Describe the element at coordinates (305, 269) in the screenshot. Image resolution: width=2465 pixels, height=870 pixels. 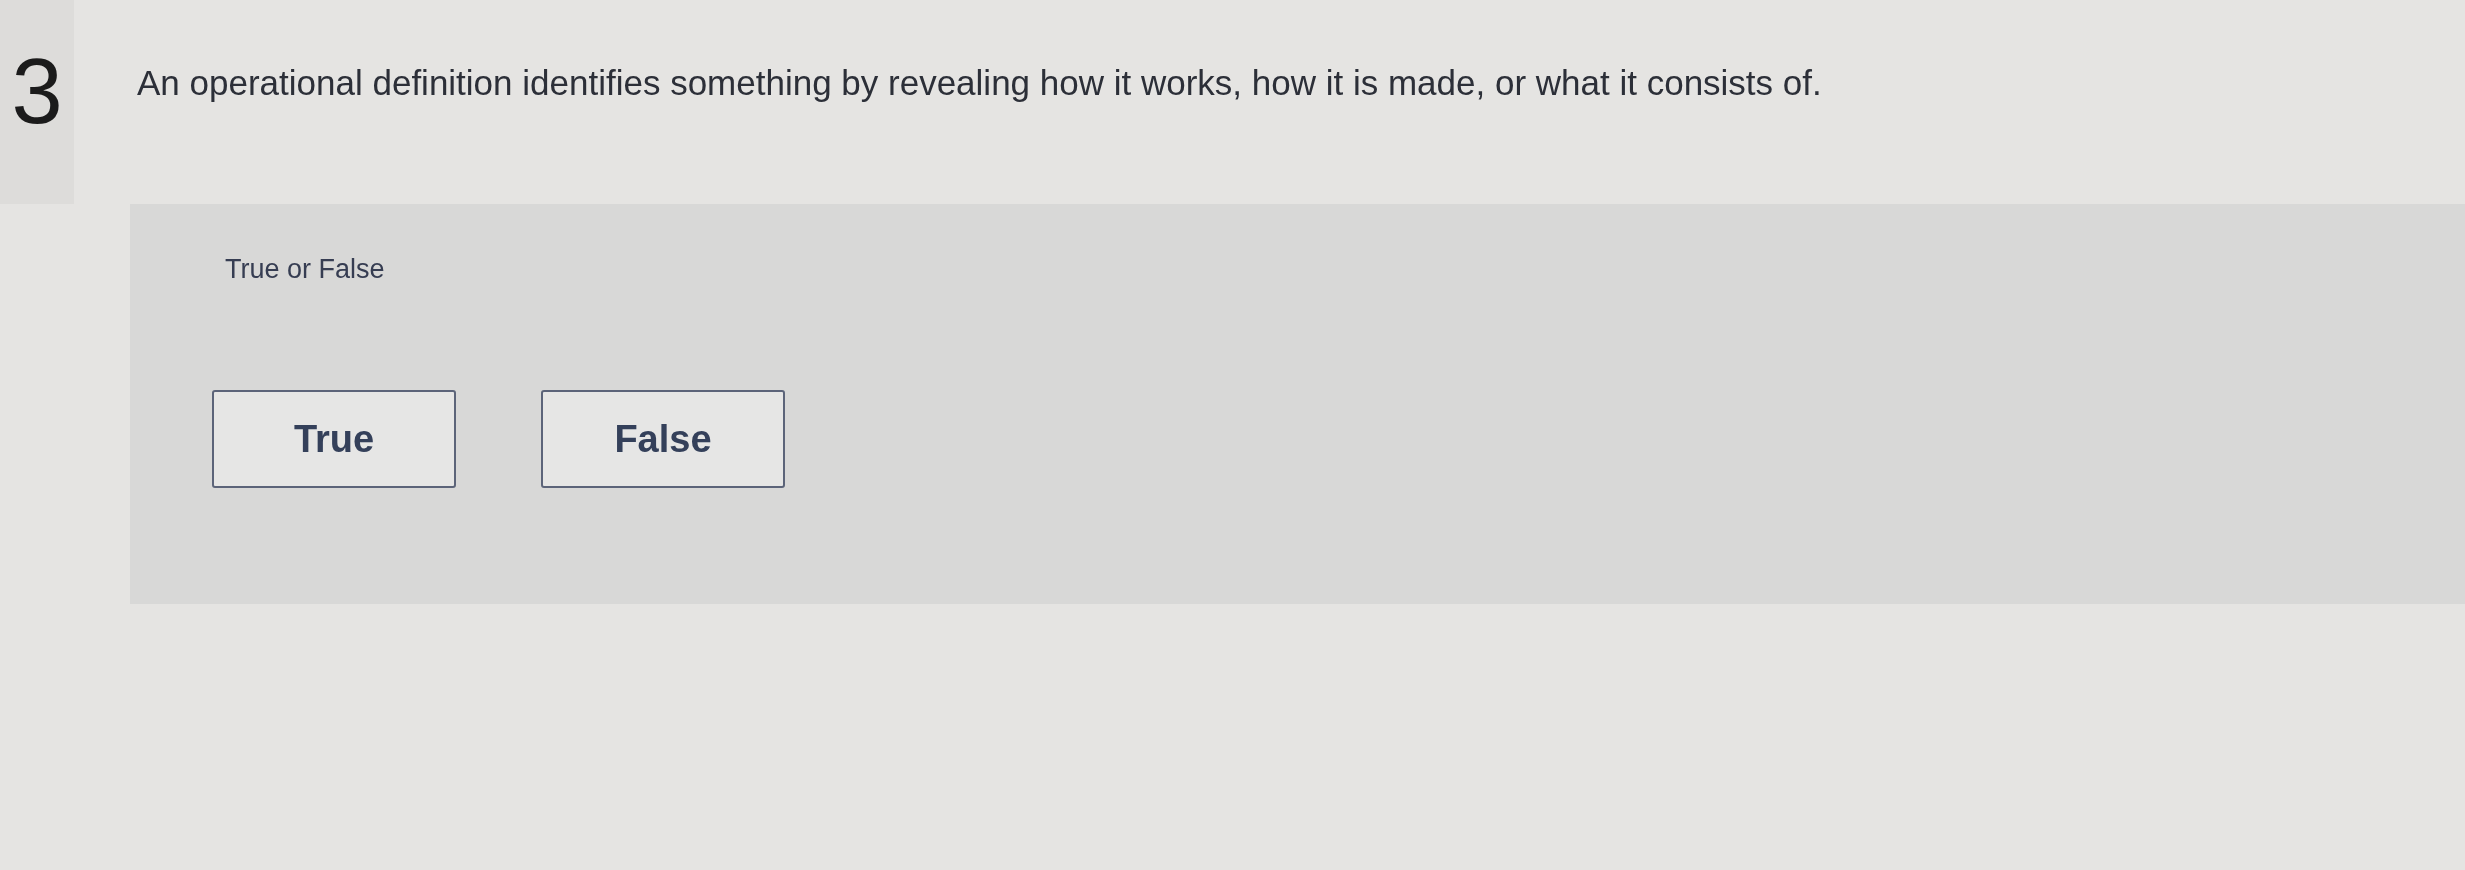
I see `answer-prompt: True or False` at that location.